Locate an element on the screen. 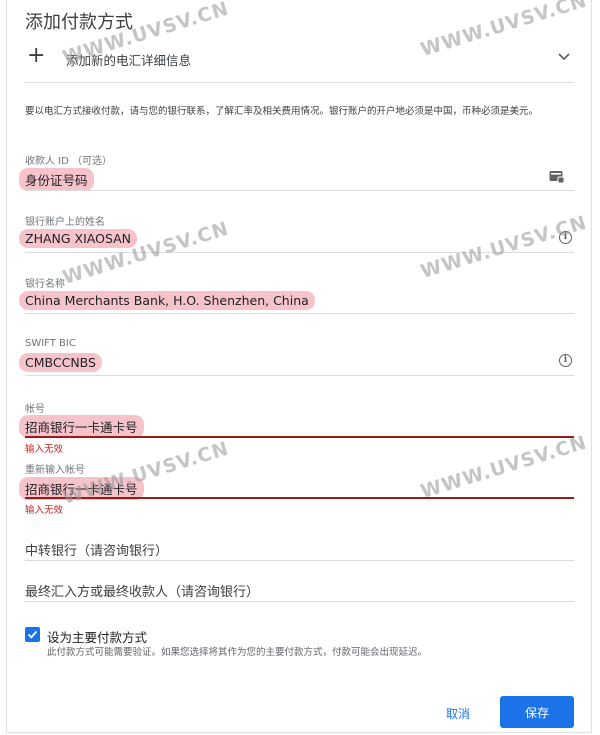 This screenshot has width=600, height=735. account-number-confirm-label: 重新输入帐号 is located at coordinates (55, 470).